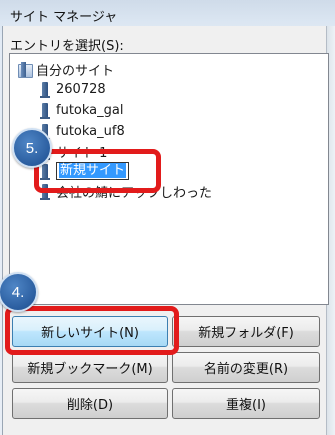 The image size is (335, 435). I want to click on tree-item-label: futoka_uf8, so click(90, 131).